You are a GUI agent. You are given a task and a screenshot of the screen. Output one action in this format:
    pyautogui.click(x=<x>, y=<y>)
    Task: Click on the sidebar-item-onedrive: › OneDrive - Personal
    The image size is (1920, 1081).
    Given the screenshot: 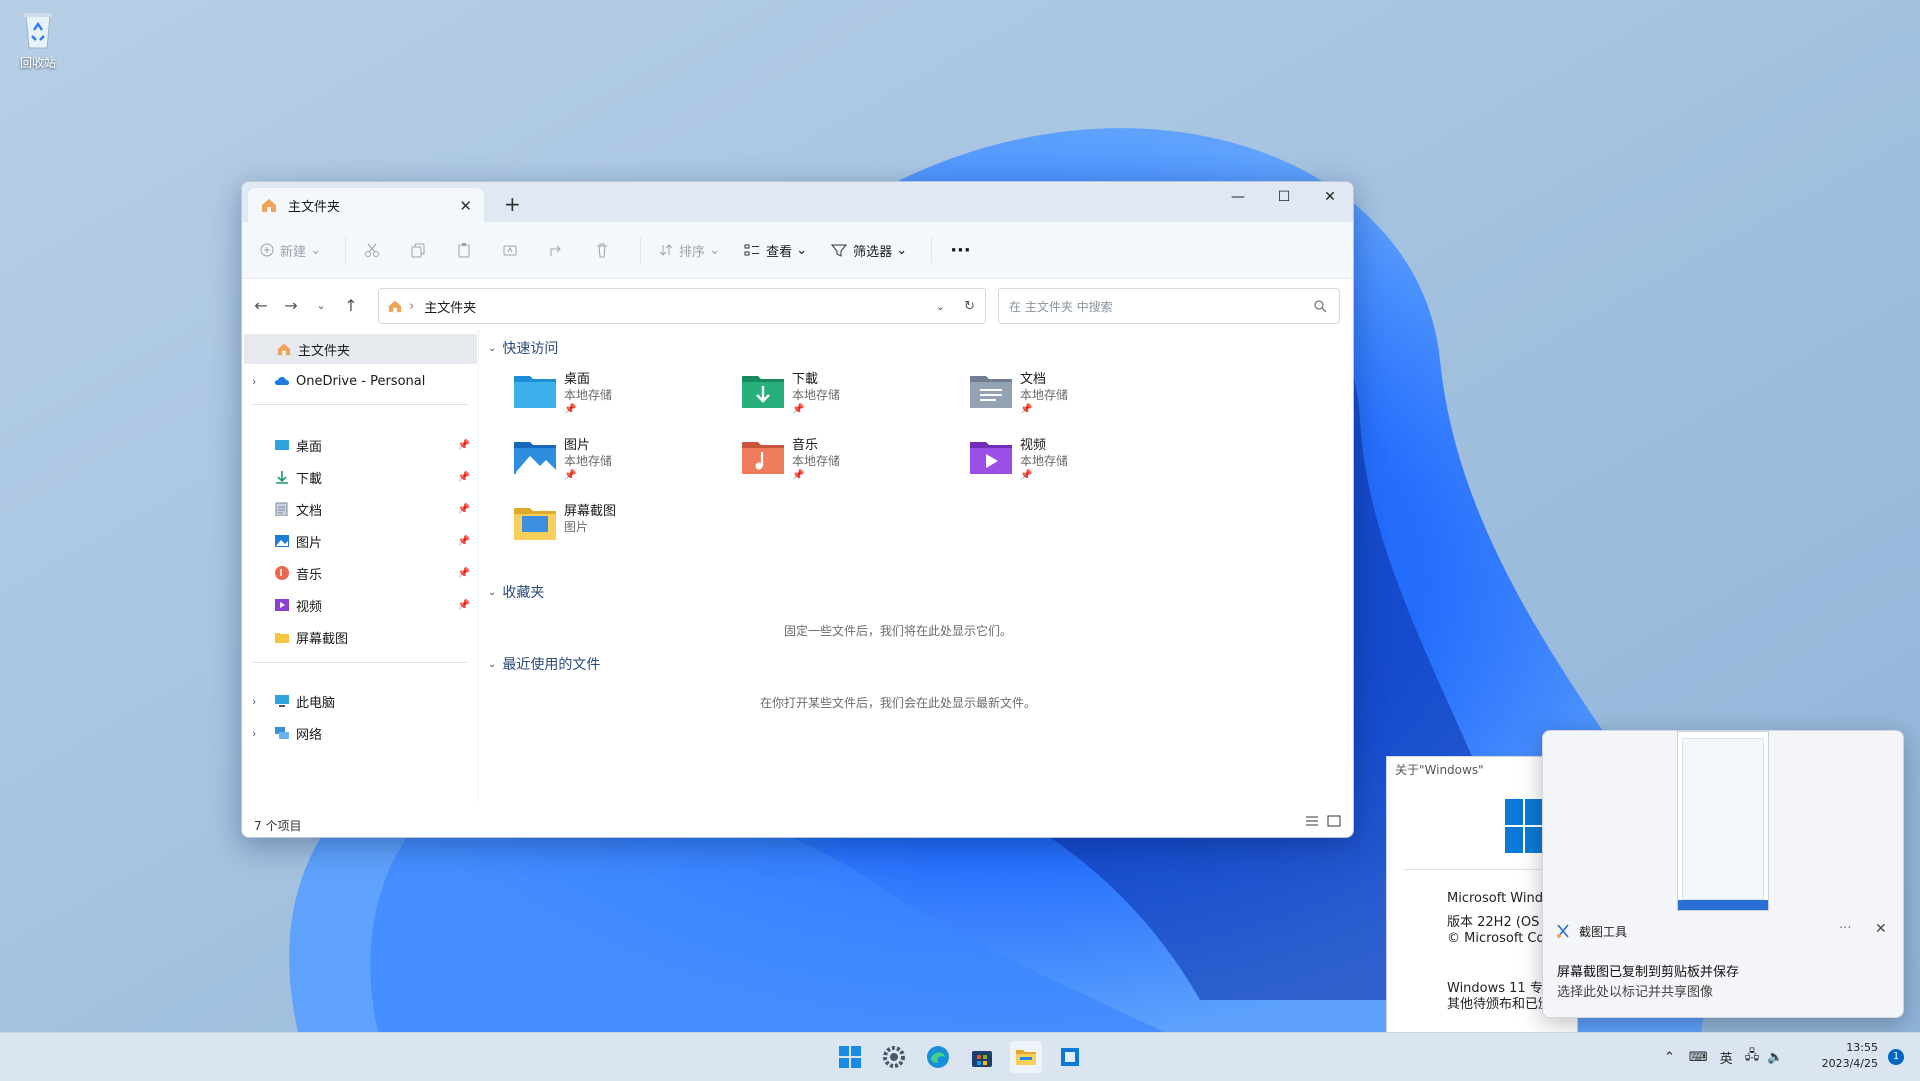 What is the action you would take?
    pyautogui.click(x=360, y=381)
    